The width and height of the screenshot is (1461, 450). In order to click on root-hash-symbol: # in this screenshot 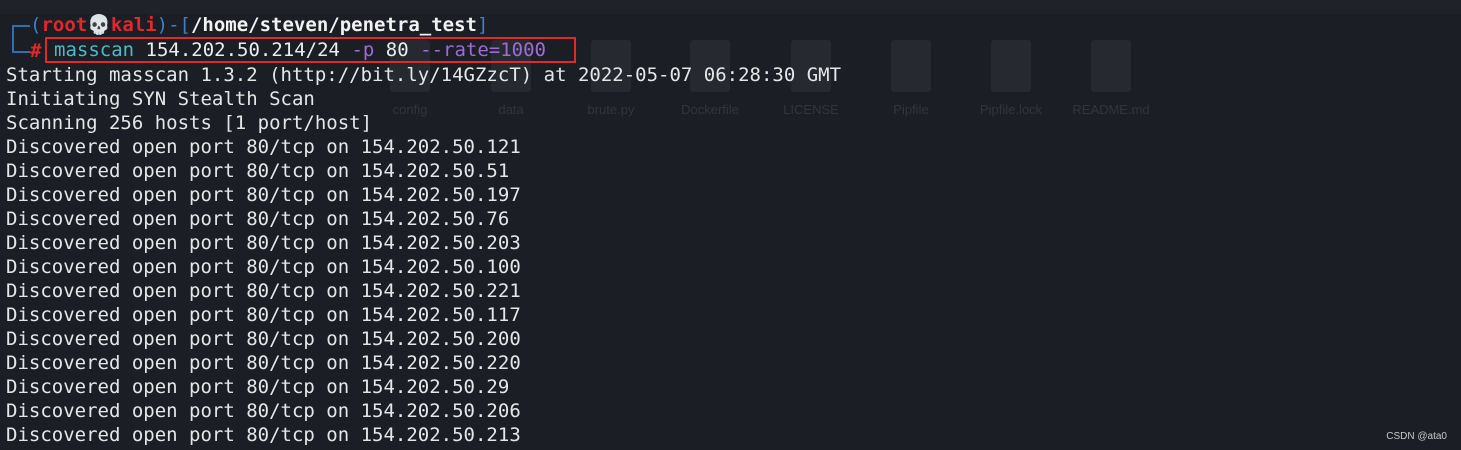, I will do `click(36, 51)`.